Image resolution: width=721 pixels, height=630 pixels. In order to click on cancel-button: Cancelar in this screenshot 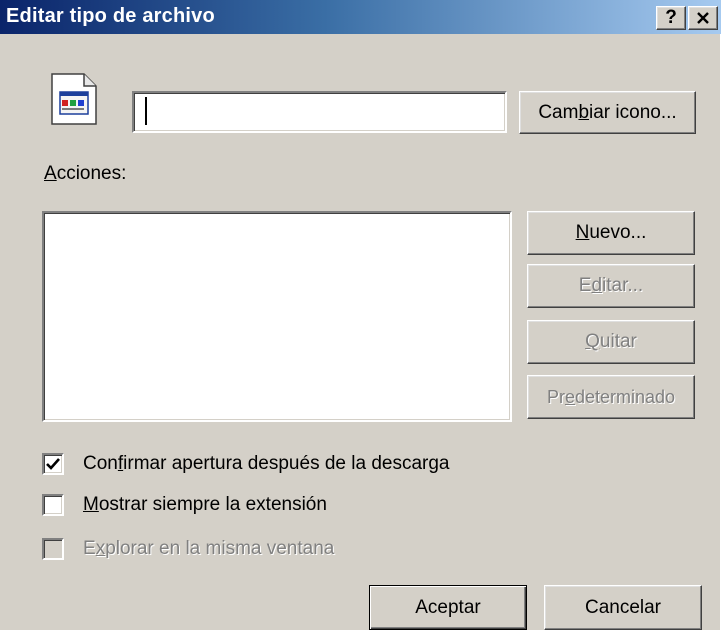, I will do `click(623, 607)`.